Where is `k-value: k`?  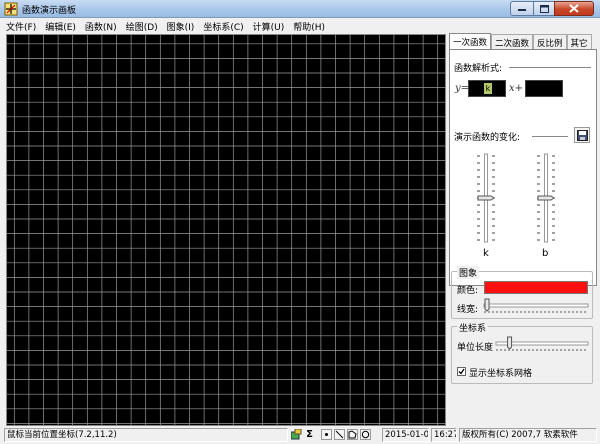
k-value: k is located at coordinates (488, 88).